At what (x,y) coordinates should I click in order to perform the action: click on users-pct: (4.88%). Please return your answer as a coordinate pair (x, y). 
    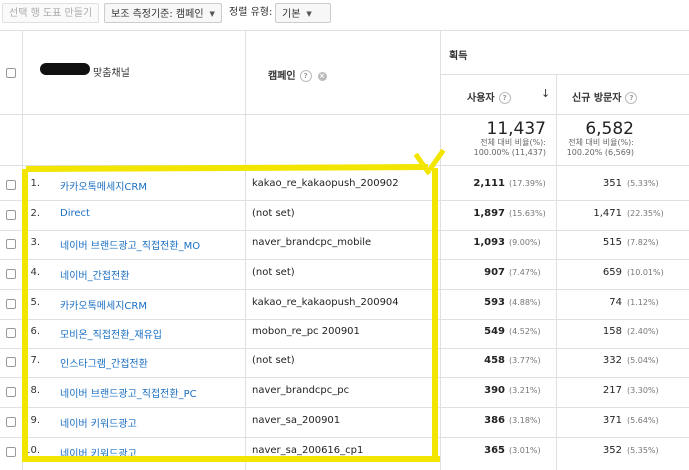
    Looking at the image, I should click on (525, 302).